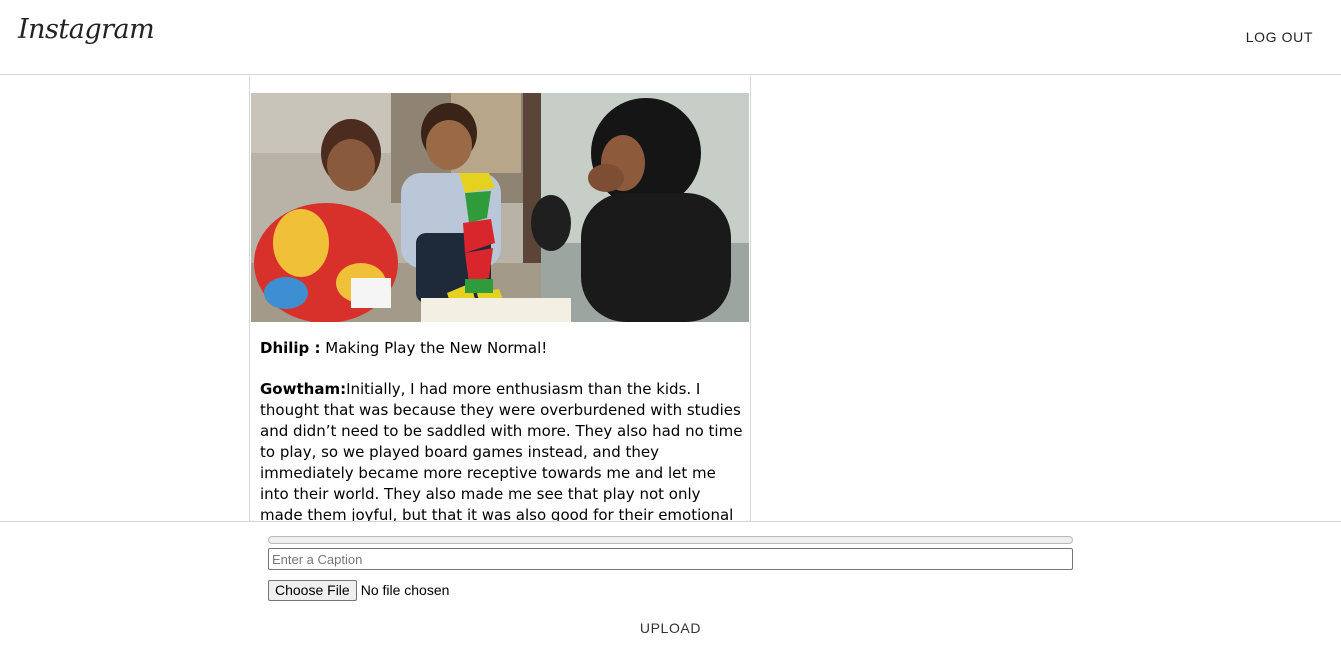 This screenshot has width=1341, height=655. I want to click on caption-text: Making Play the New Normal!, so click(436, 348).